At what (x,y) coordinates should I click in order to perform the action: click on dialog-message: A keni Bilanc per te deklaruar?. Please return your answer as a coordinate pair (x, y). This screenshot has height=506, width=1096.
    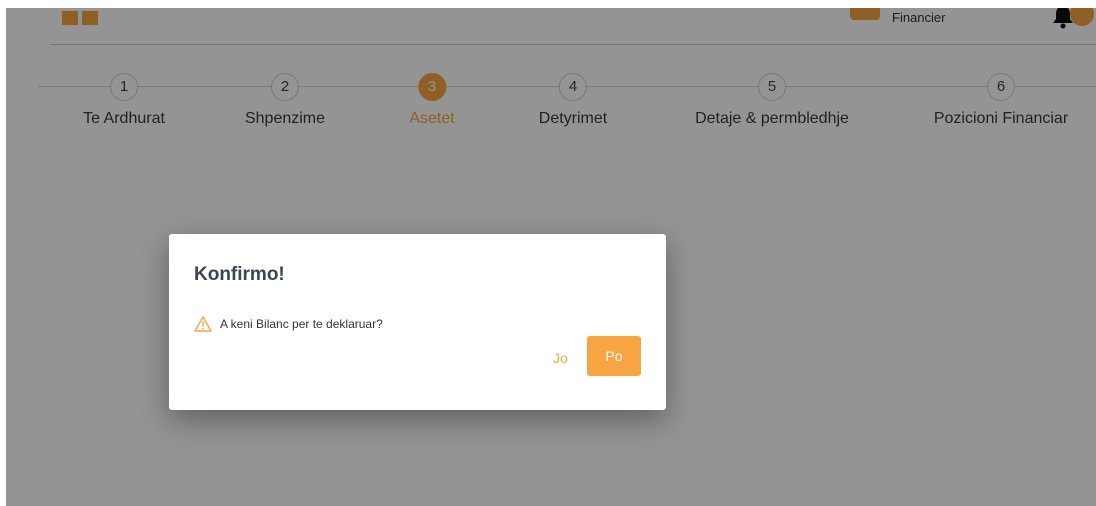
    Looking at the image, I should click on (288, 324).